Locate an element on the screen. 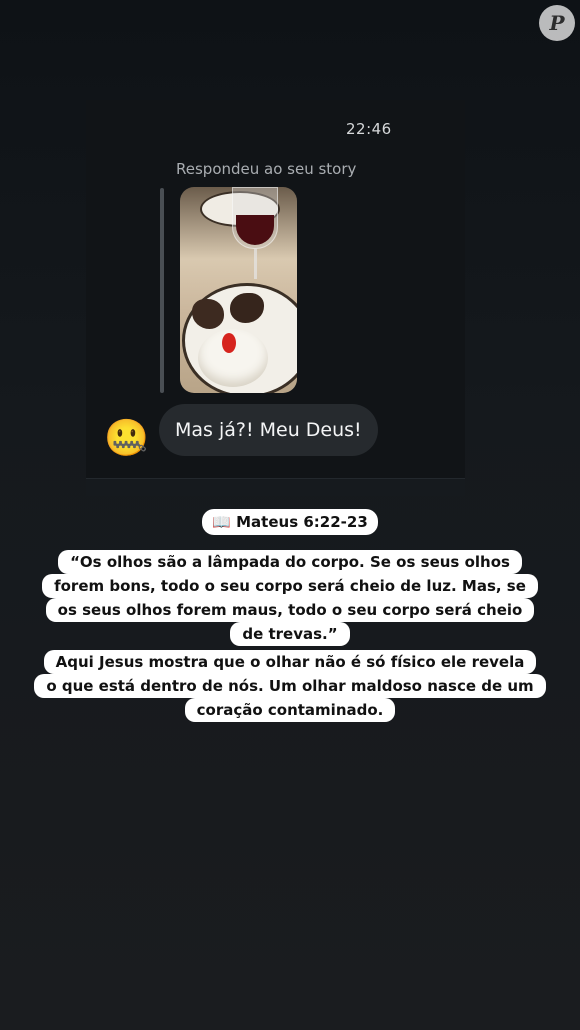 The image size is (580, 1030). message-bubble: Mas já?! Meu Deus! is located at coordinates (268, 430).